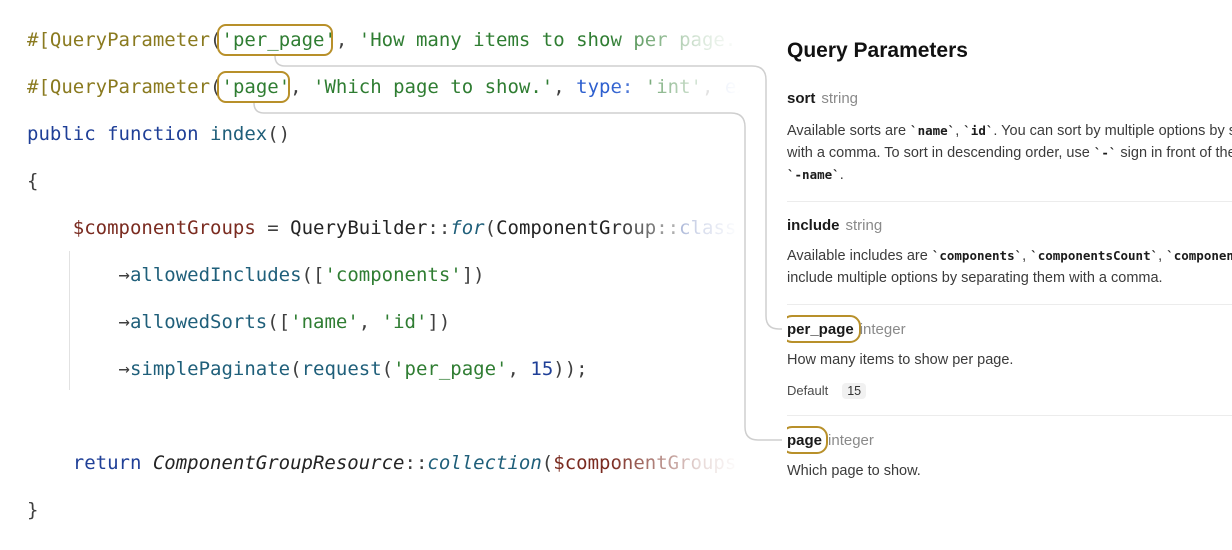 The height and width of the screenshot is (550, 1232). Describe the element at coordinates (813, 174) in the screenshot. I see `inline-code: `-name`` at that location.